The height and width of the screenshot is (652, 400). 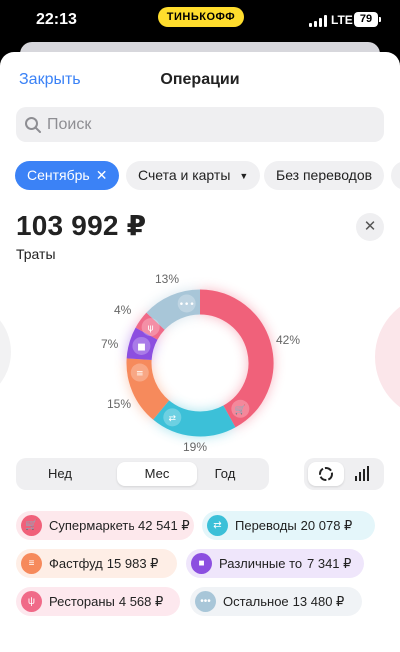 I want to click on period-year: Год, so click(x=225, y=474).